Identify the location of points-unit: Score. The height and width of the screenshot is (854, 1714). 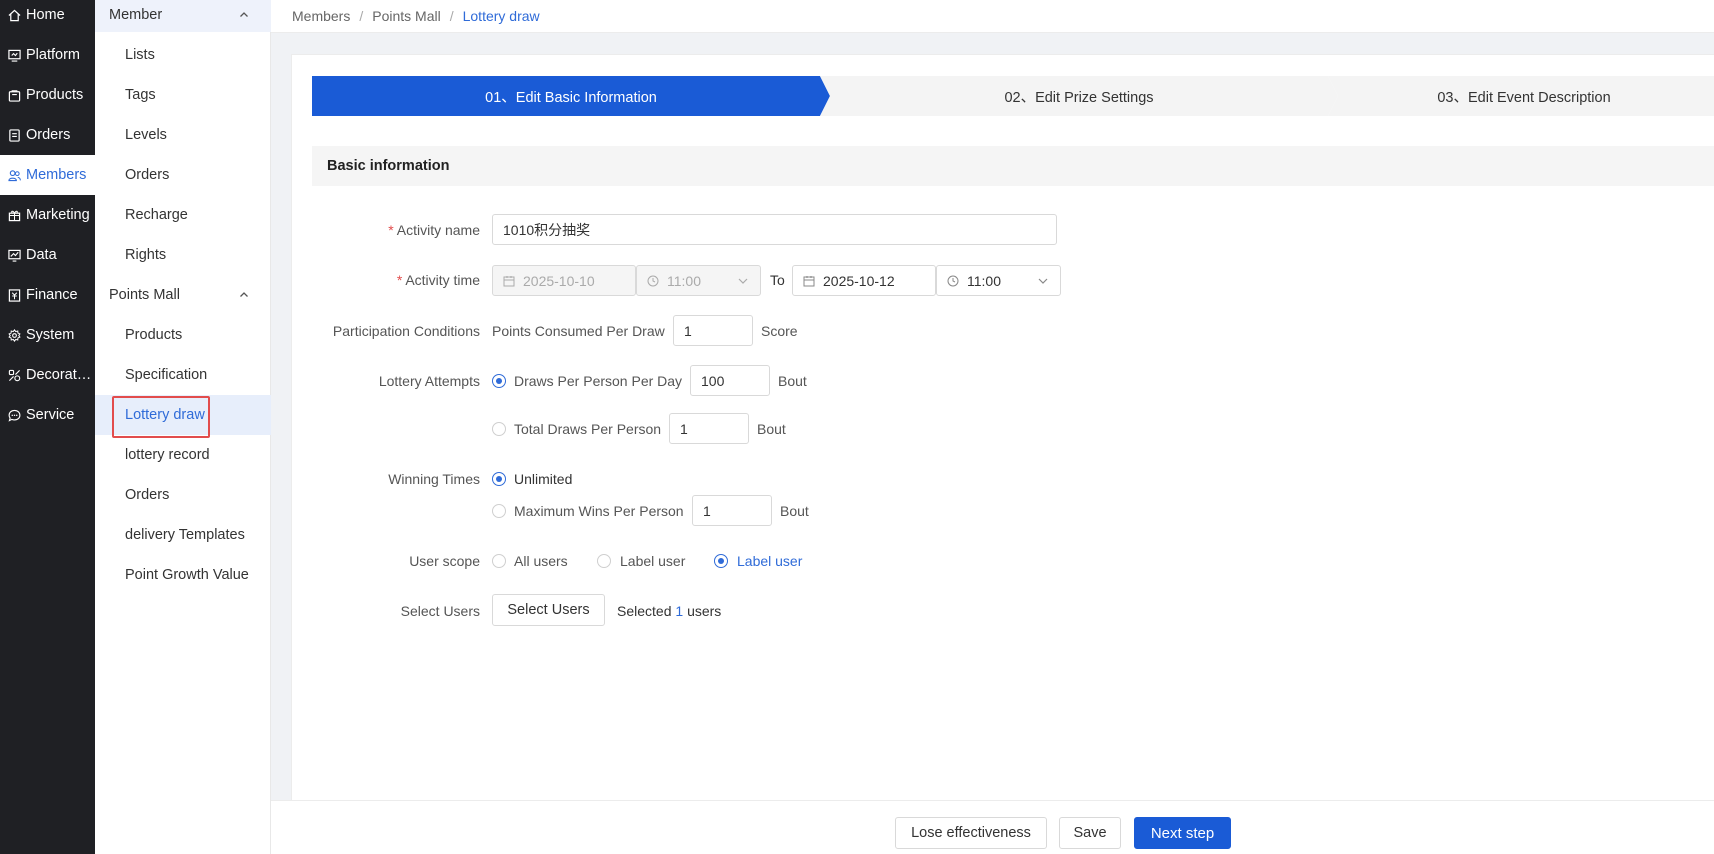
(779, 331).